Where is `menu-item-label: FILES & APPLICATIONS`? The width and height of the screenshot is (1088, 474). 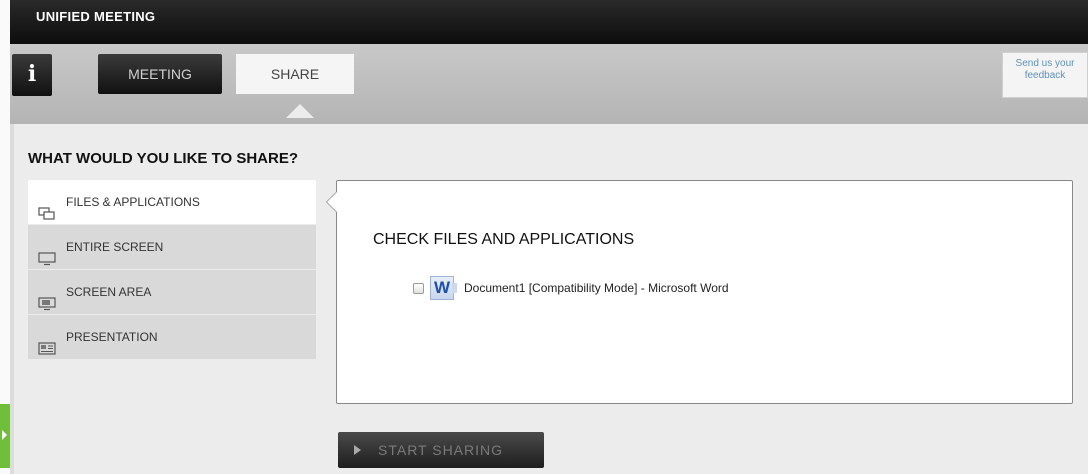 menu-item-label: FILES & APPLICATIONS is located at coordinates (133, 202).